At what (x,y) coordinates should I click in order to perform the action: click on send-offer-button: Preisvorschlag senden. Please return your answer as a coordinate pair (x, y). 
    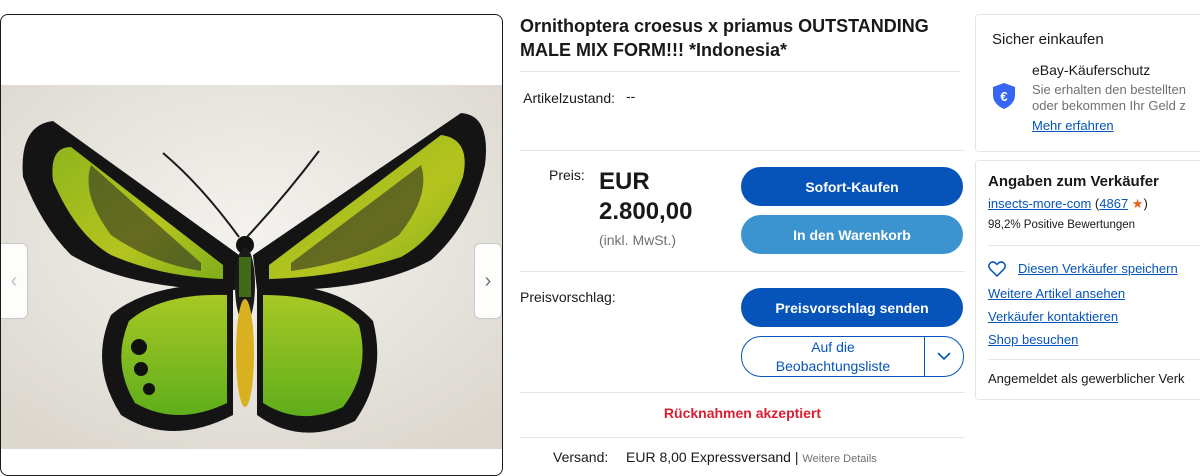
    Looking at the image, I should click on (852, 307).